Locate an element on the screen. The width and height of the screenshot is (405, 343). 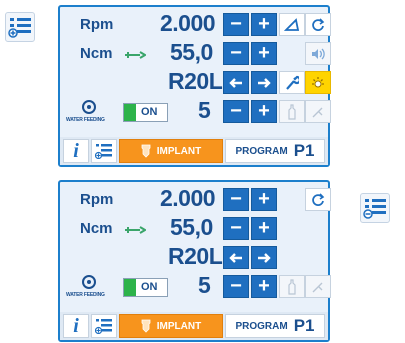
list-collapse-icon is located at coordinates (375, 208).